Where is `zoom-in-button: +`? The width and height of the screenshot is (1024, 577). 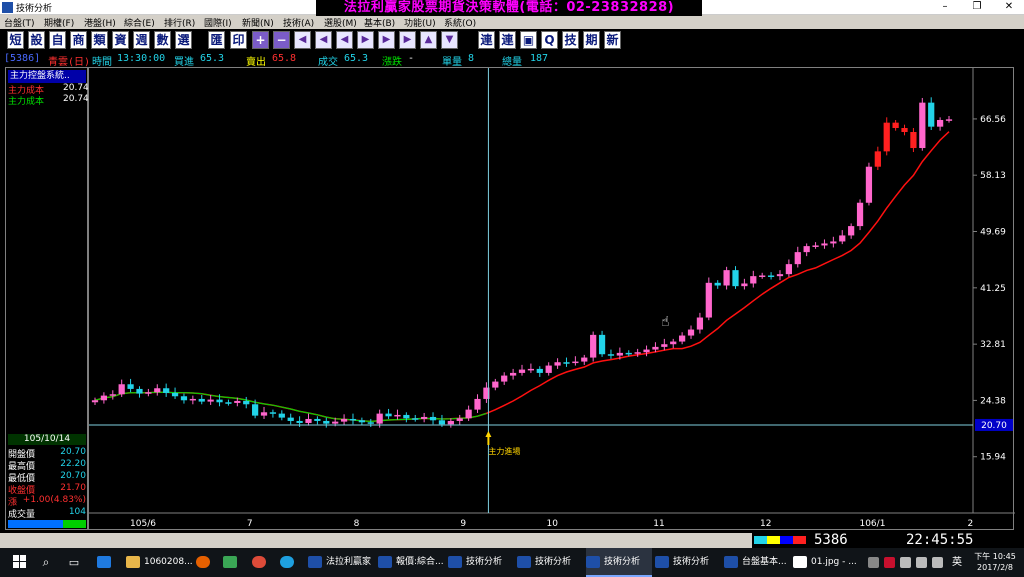 zoom-in-button: + is located at coordinates (260, 40).